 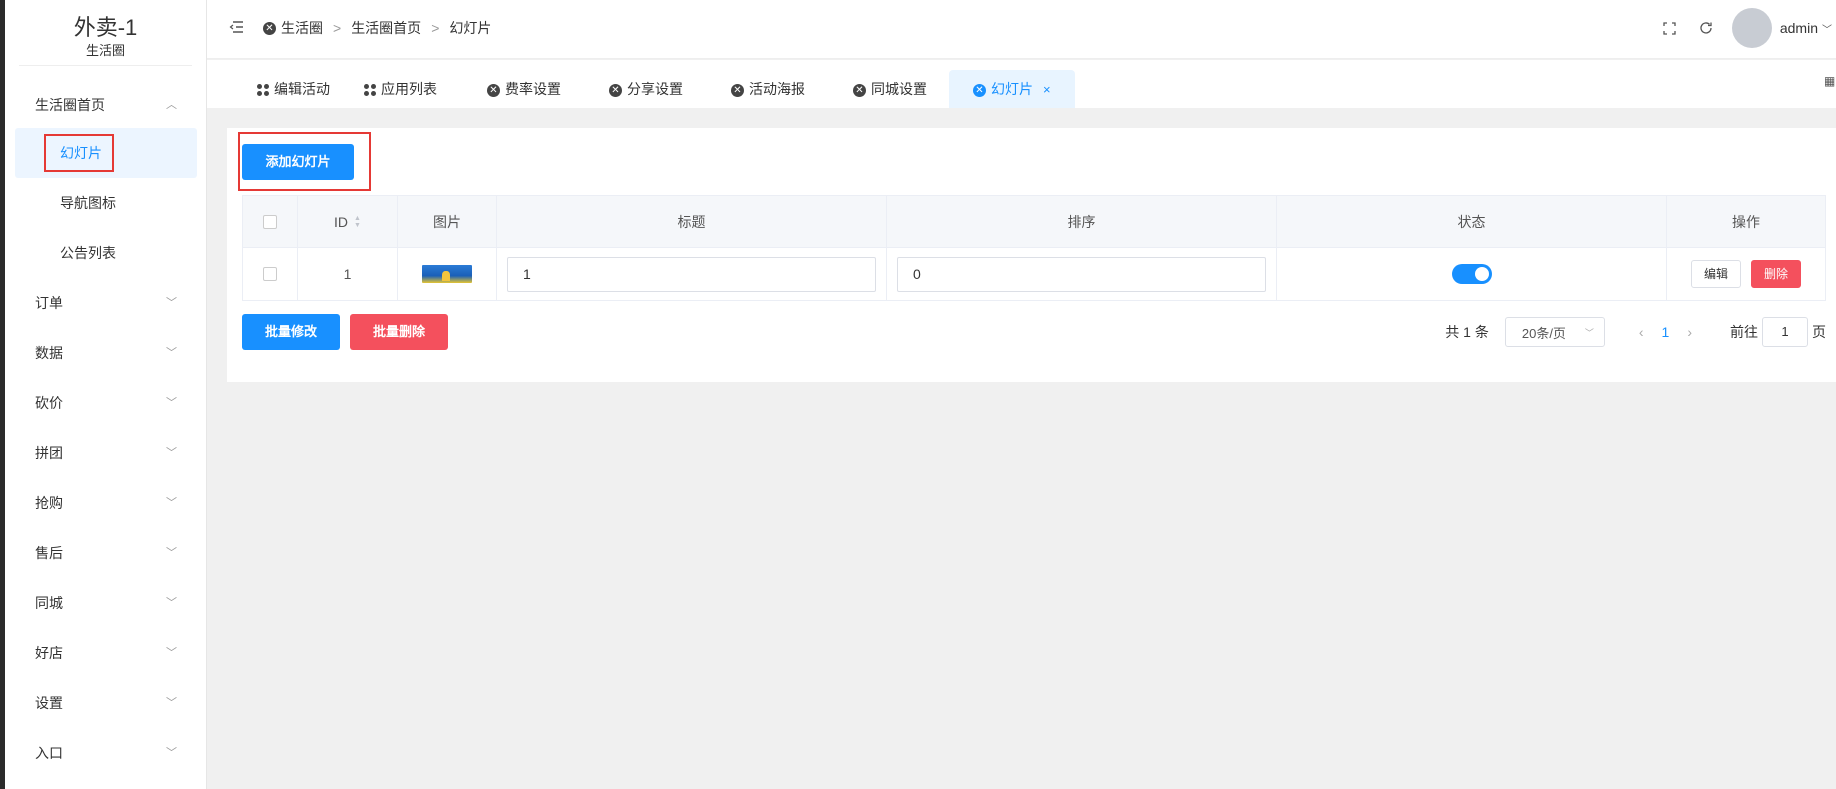 I want to click on page-size-value: 20条/页, so click(x=1543, y=333).